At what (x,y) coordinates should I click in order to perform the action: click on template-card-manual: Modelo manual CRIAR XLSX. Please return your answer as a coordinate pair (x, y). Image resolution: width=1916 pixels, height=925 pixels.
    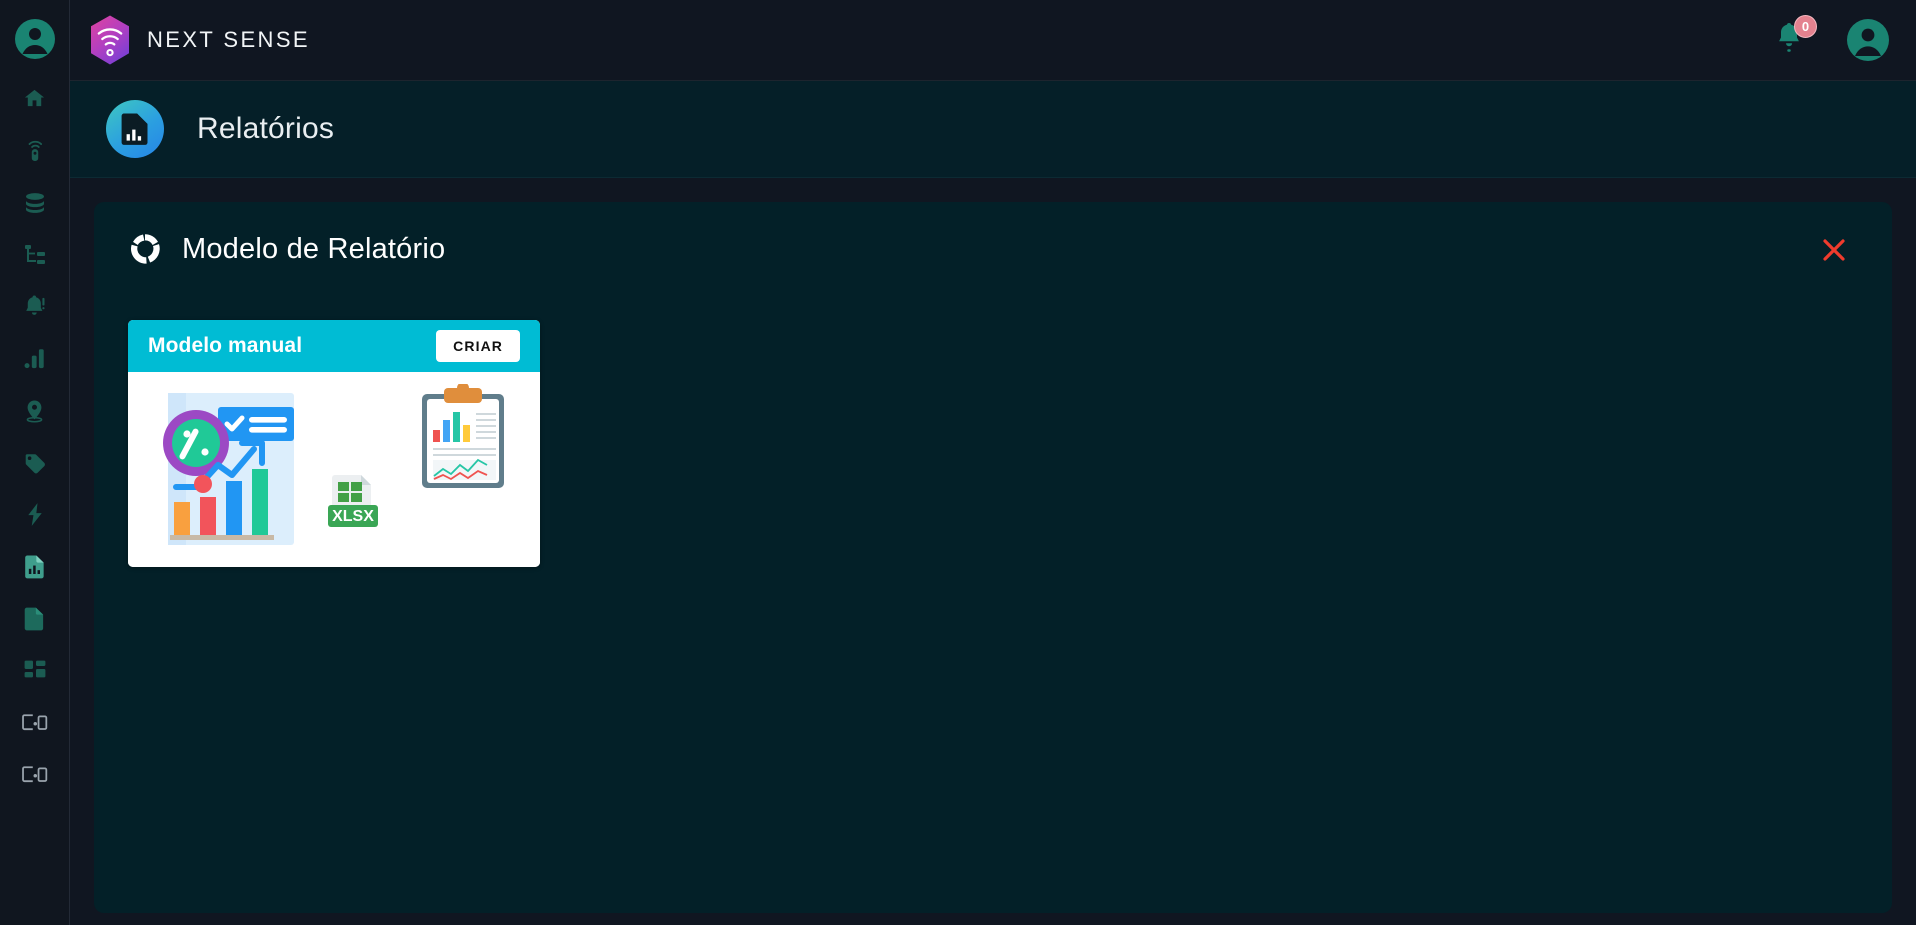
    Looking at the image, I should click on (334, 443).